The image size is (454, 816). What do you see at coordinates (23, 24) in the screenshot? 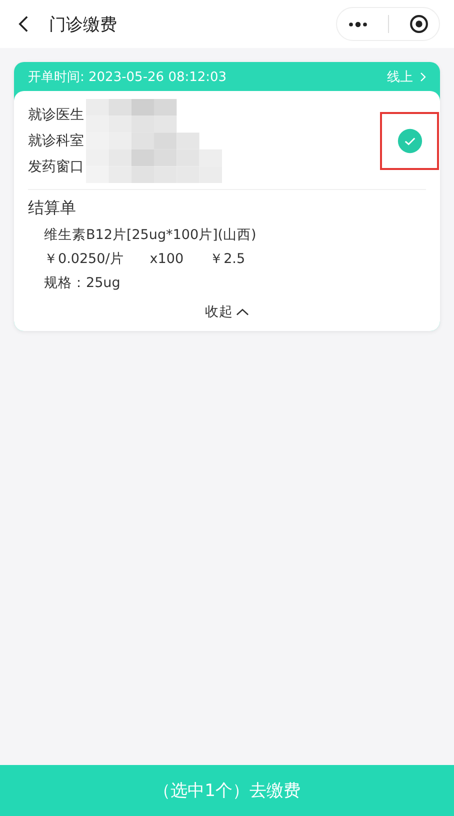
I see `back-icon` at bounding box center [23, 24].